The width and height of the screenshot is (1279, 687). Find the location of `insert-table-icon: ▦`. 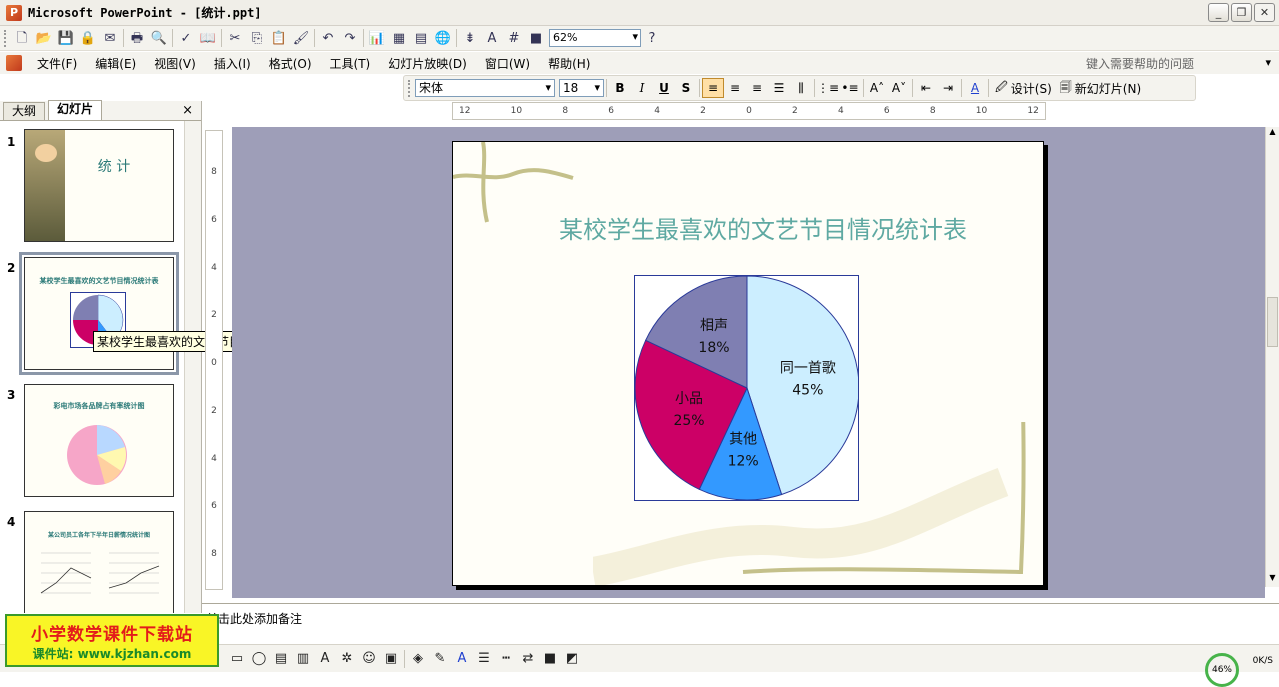

insert-table-icon: ▦ is located at coordinates (399, 38).